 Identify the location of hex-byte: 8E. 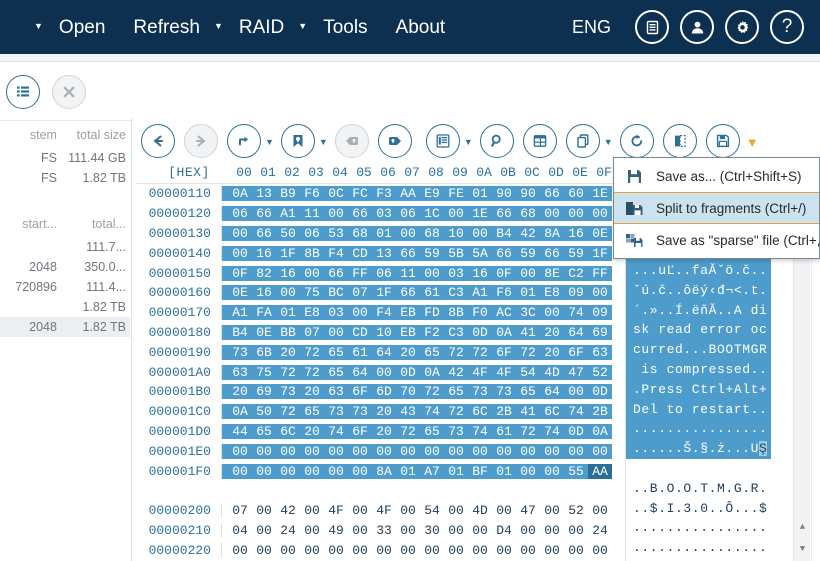
(552, 273).